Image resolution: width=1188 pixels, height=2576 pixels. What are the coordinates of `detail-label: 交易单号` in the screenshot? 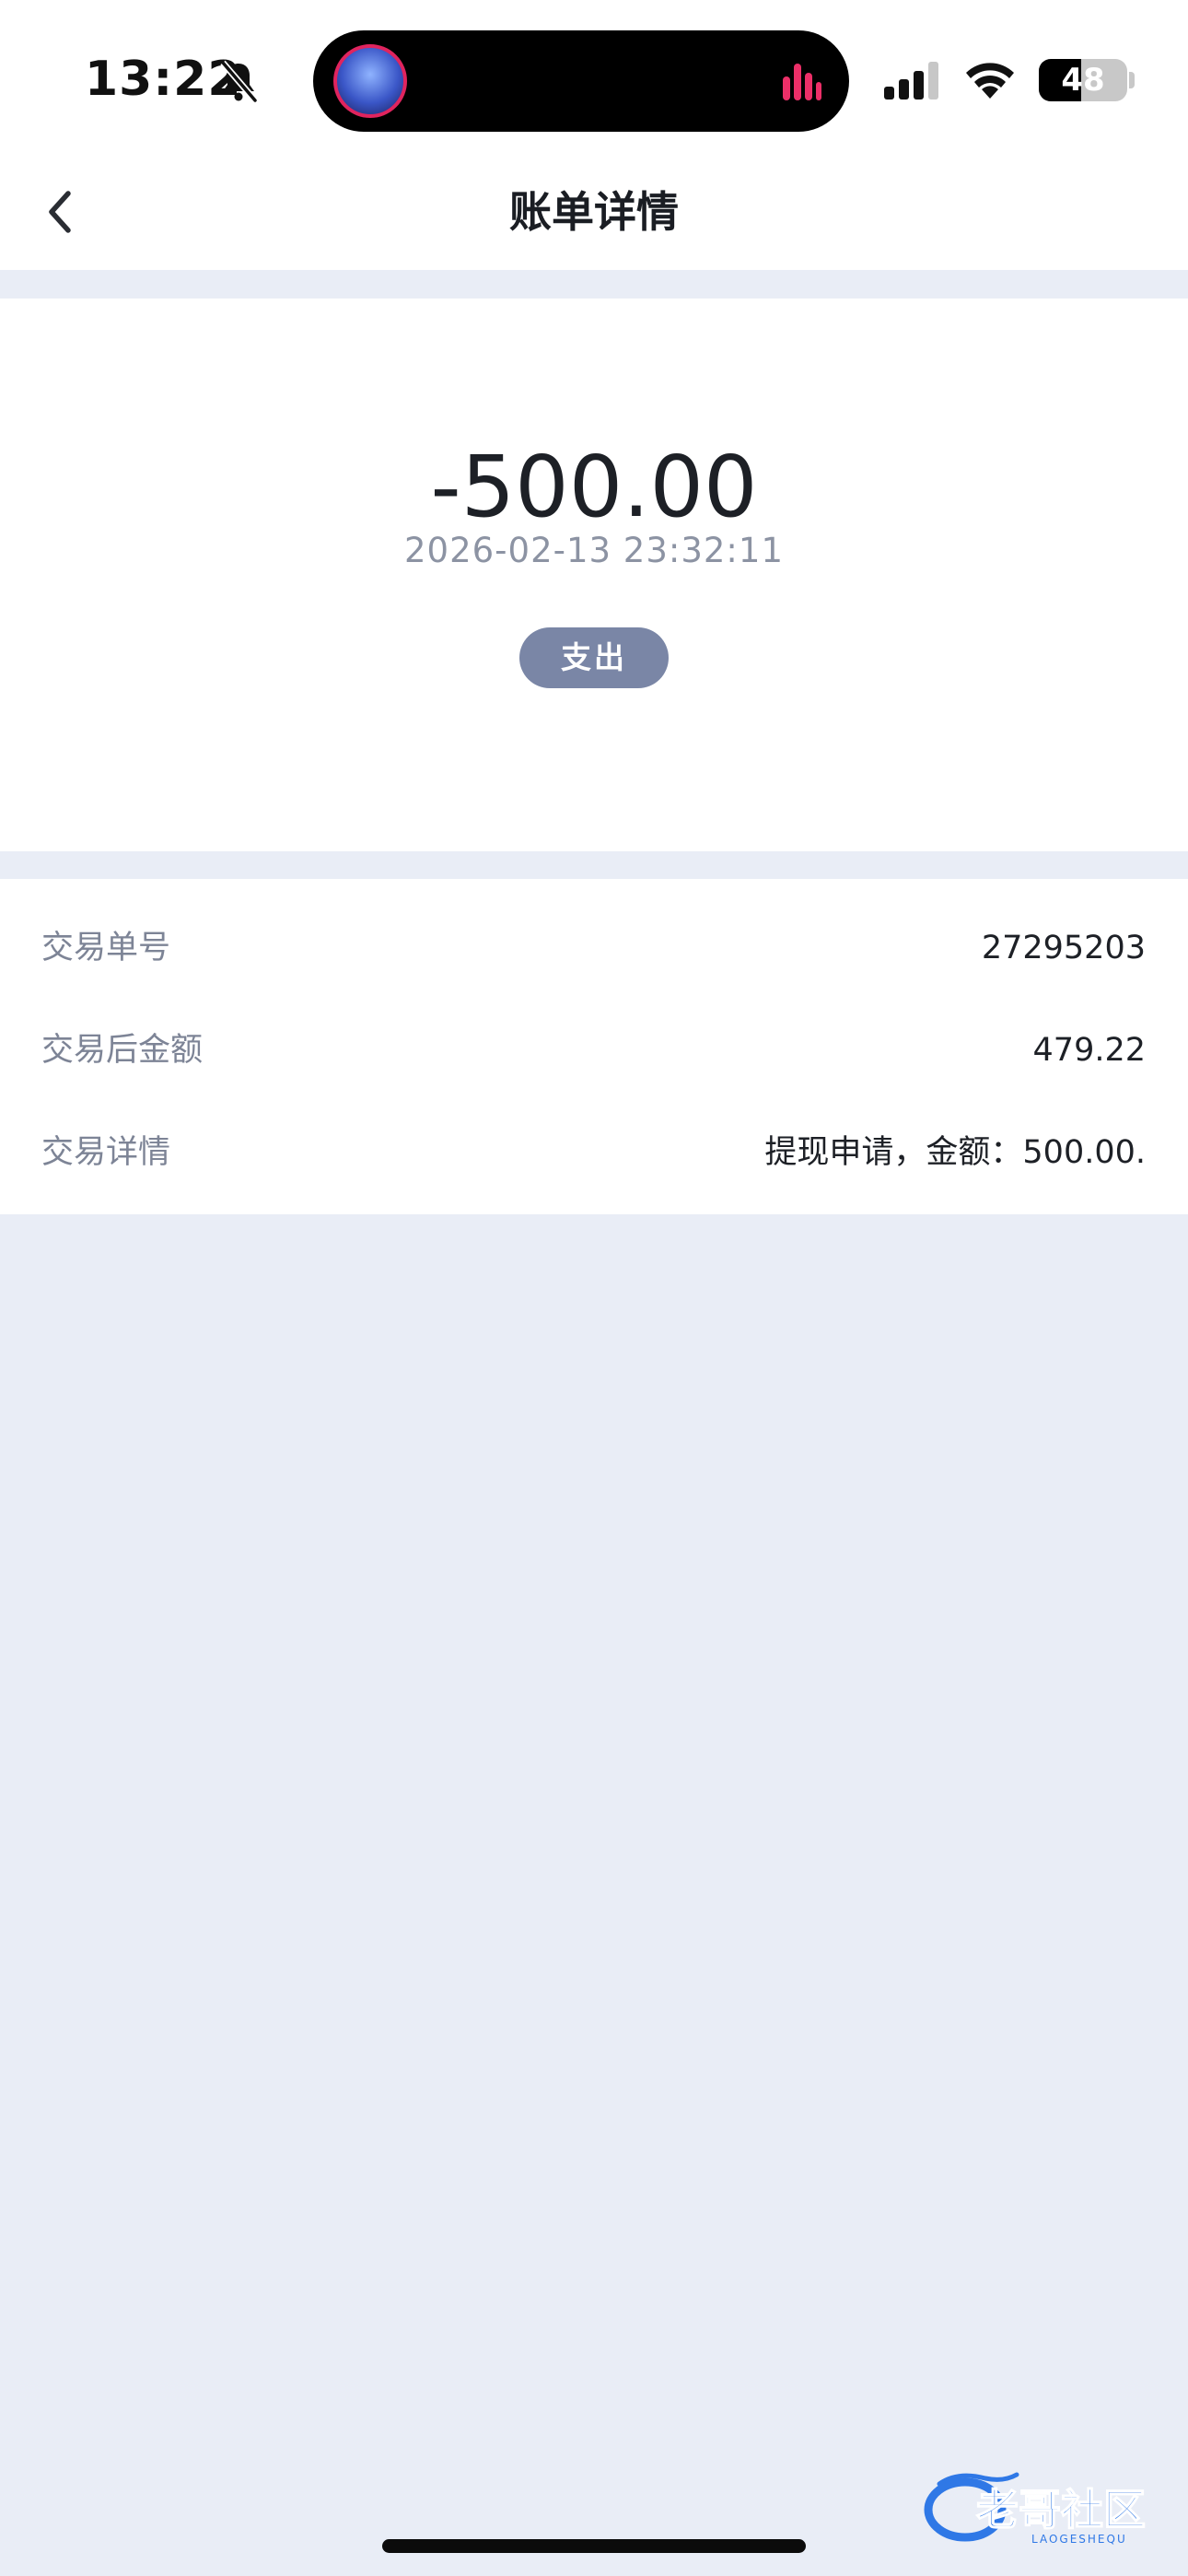 It's located at (106, 948).